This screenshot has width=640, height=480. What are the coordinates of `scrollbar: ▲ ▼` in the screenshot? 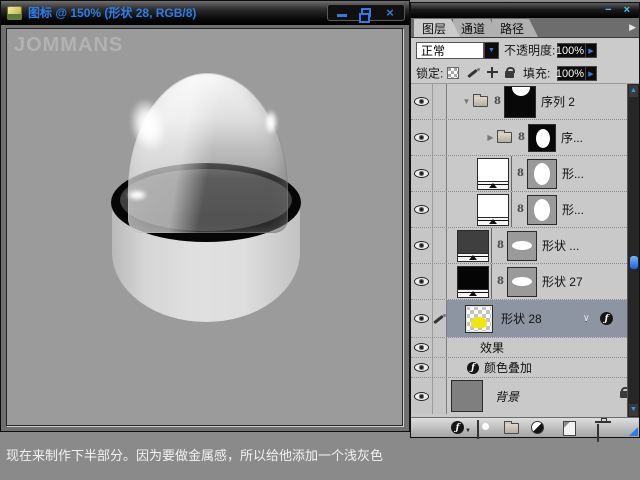 It's located at (633, 250).